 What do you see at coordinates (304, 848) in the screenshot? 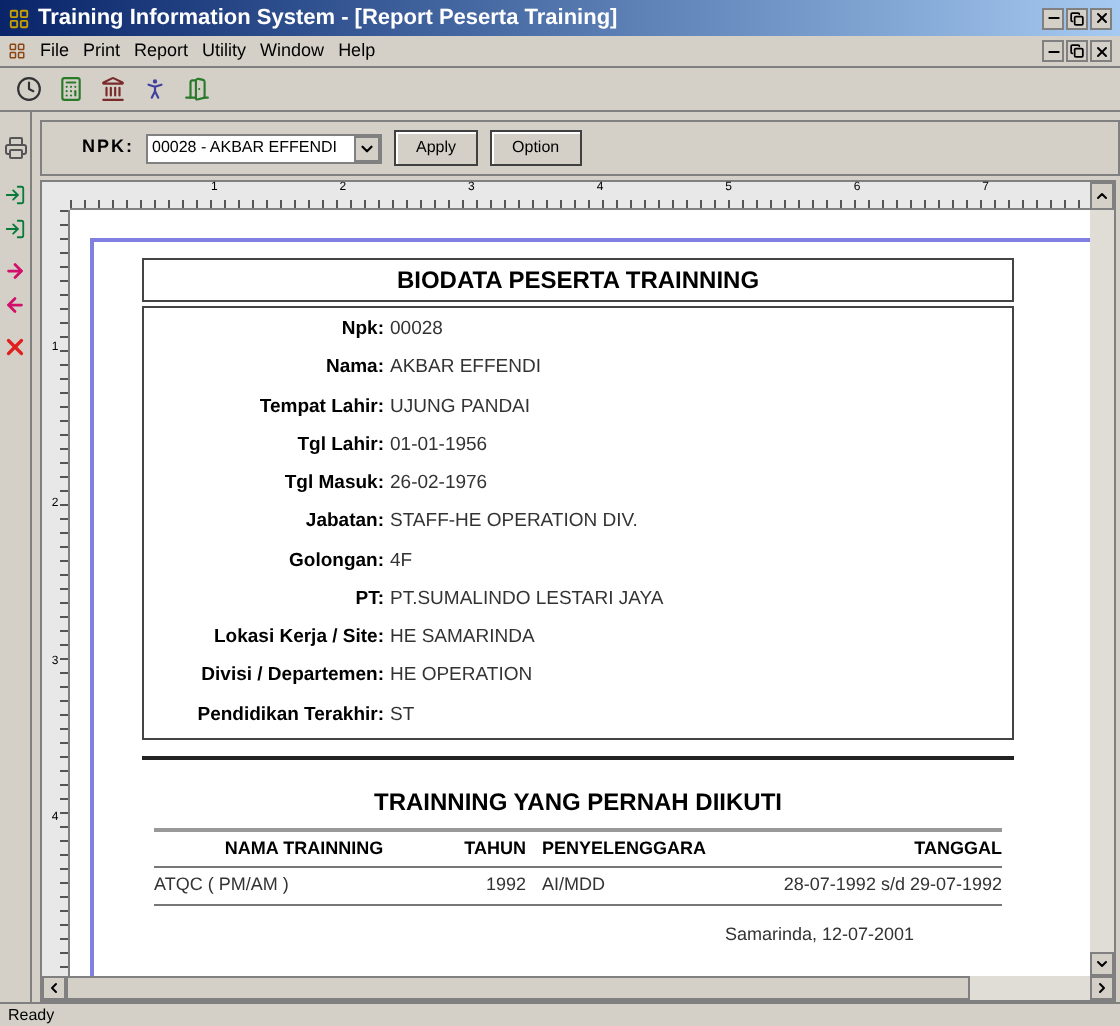
I see `column-header: NAMA TRAINNING` at bounding box center [304, 848].